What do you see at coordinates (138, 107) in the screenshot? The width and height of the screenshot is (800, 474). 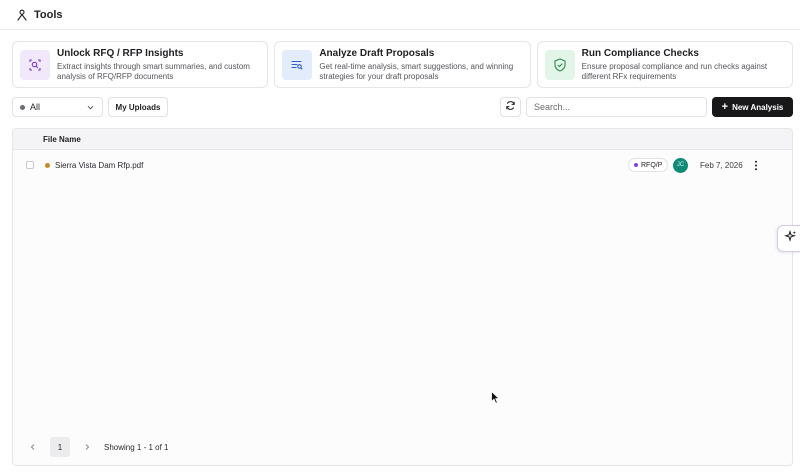 I see `my-uploads-button: My Uploads` at bounding box center [138, 107].